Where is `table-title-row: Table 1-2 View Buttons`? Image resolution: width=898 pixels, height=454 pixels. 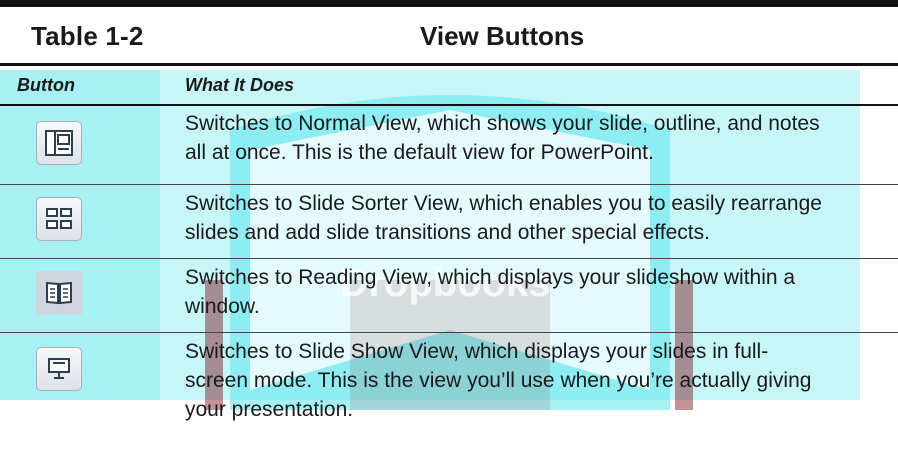 table-title-row: Table 1-2 View Buttons is located at coordinates (449, 35).